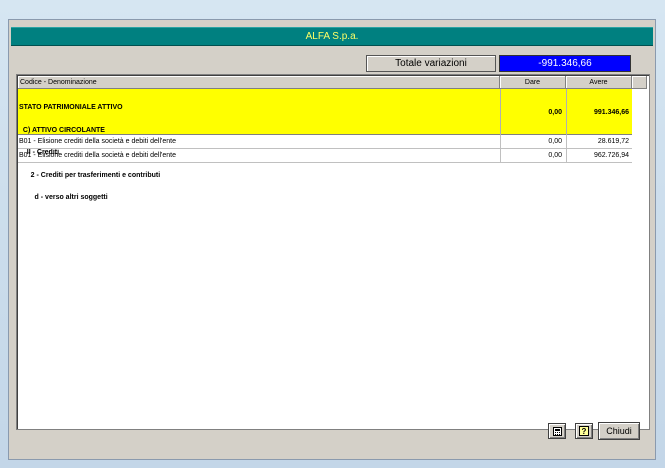 The width and height of the screenshot is (665, 468). What do you see at coordinates (611, 112) in the screenshot?
I see `group-avere-value: 991.346,66` at bounding box center [611, 112].